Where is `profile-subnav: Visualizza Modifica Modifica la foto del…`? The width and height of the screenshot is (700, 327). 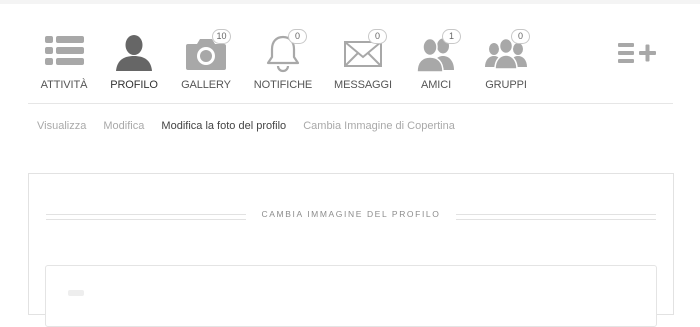
profile-subnav: Visualizza Modifica Modifica la foto del… is located at coordinates (253, 126).